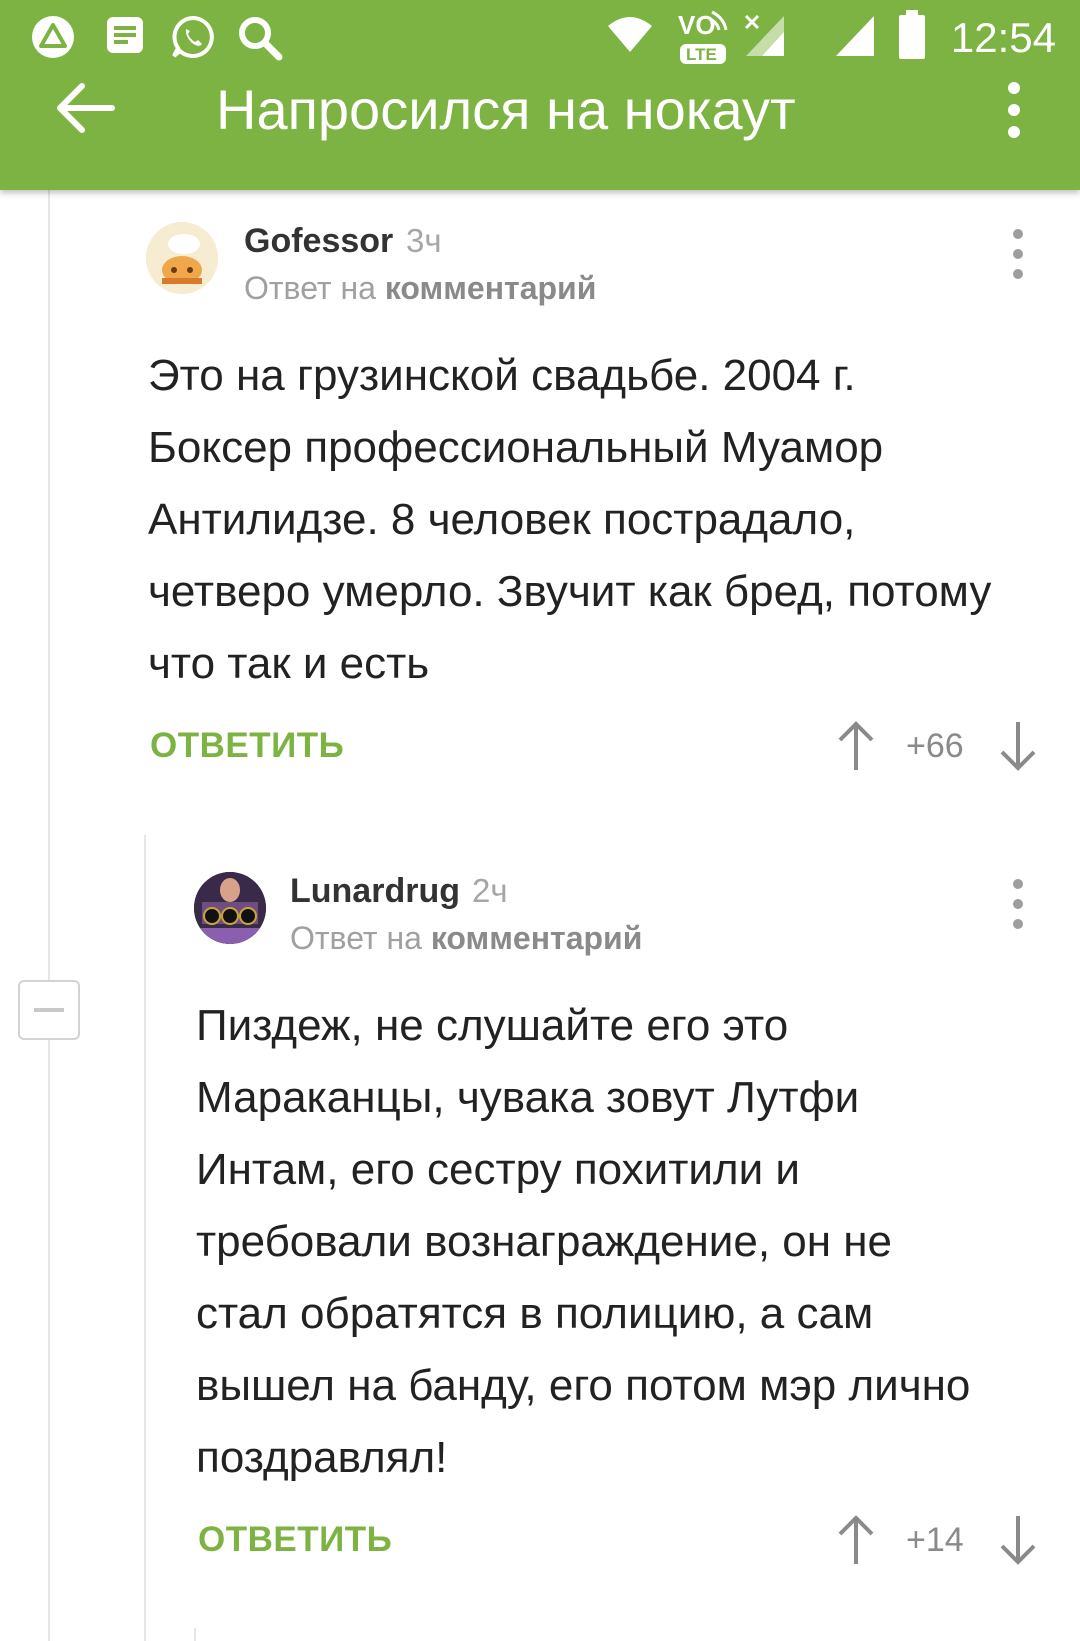 Image resolution: width=1080 pixels, height=1641 pixels. I want to click on wifi-icon, so click(630, 34).